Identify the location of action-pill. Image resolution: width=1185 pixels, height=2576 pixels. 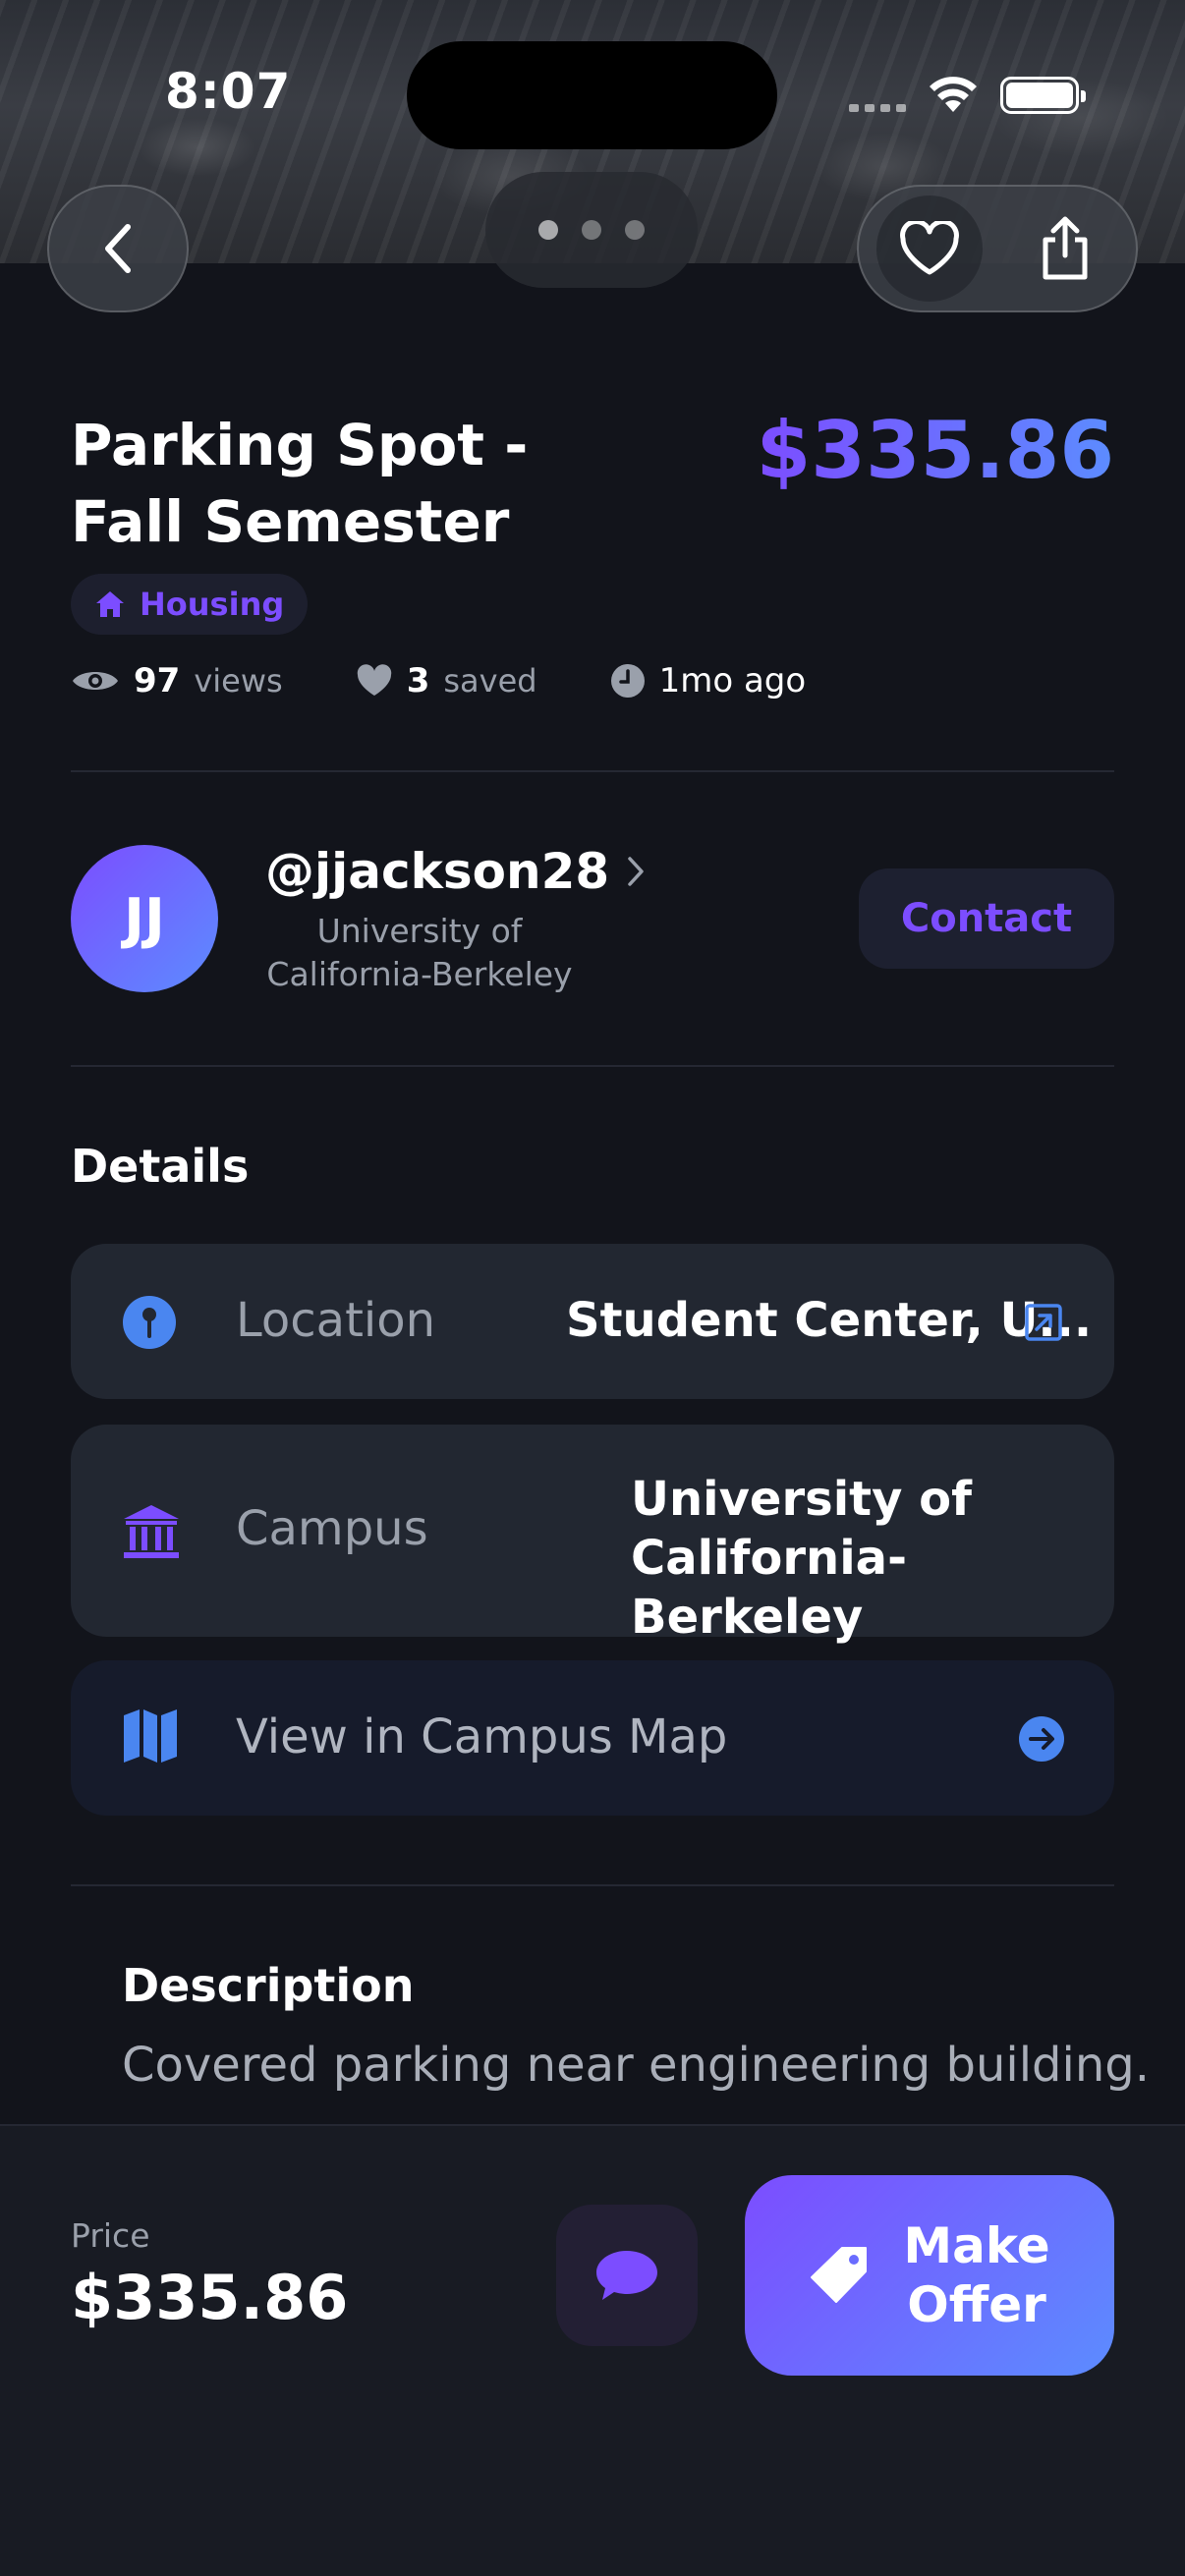
(998, 248).